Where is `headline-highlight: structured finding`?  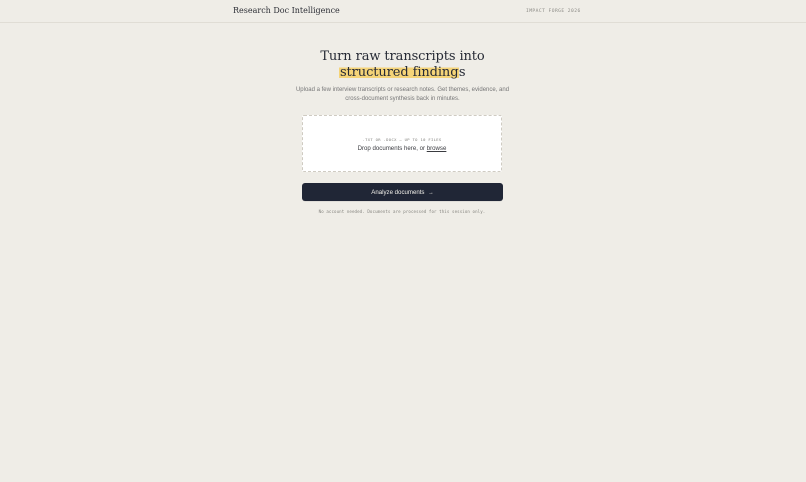 headline-highlight: structured finding is located at coordinates (399, 72).